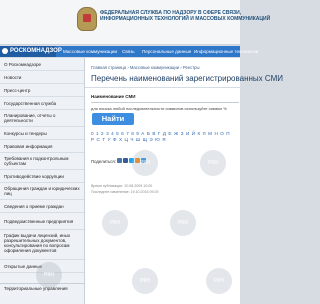 This screenshot has height=304, width=320. I want to click on sidebar-item-civil-service: Государственная служба, so click(42, 103).